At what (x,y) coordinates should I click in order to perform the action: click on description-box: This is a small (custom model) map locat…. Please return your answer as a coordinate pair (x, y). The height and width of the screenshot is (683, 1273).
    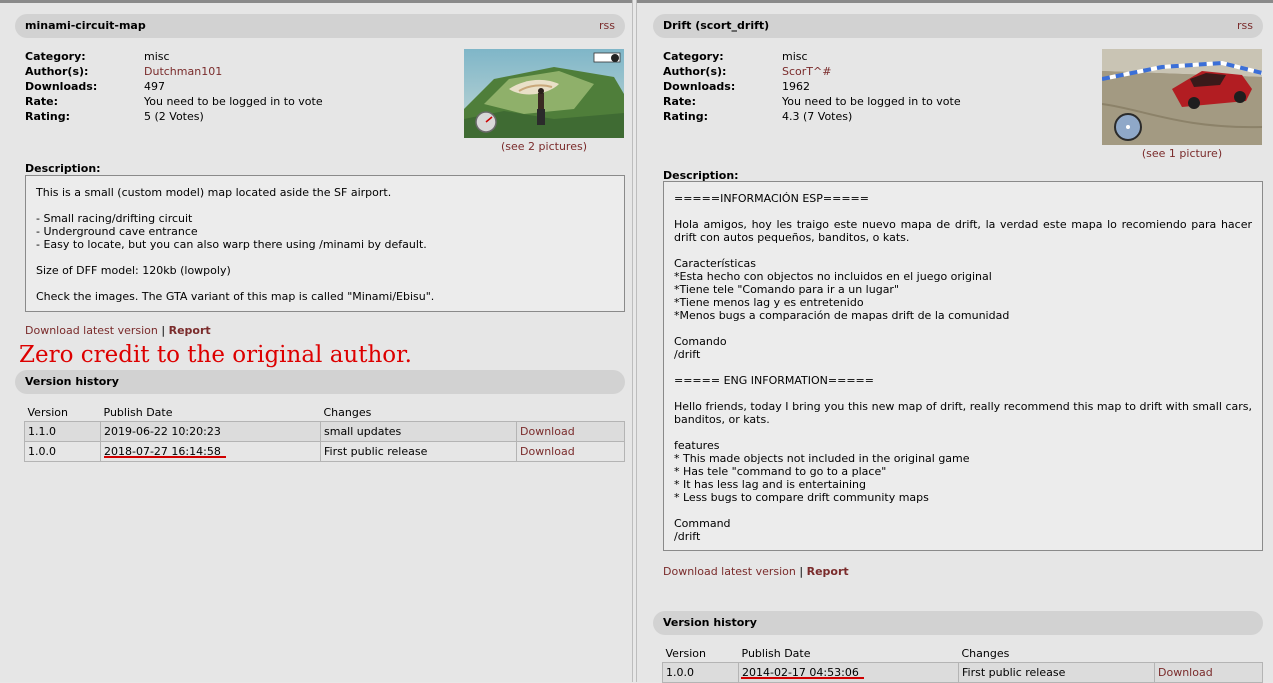
    Looking at the image, I should click on (325, 243).